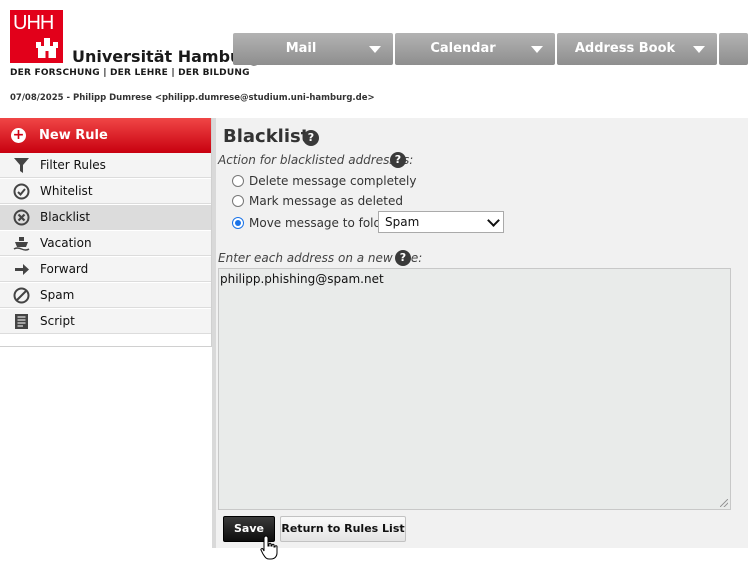 The image size is (748, 566). What do you see at coordinates (64, 269) in the screenshot?
I see `sidebar-item-label: Forward` at bounding box center [64, 269].